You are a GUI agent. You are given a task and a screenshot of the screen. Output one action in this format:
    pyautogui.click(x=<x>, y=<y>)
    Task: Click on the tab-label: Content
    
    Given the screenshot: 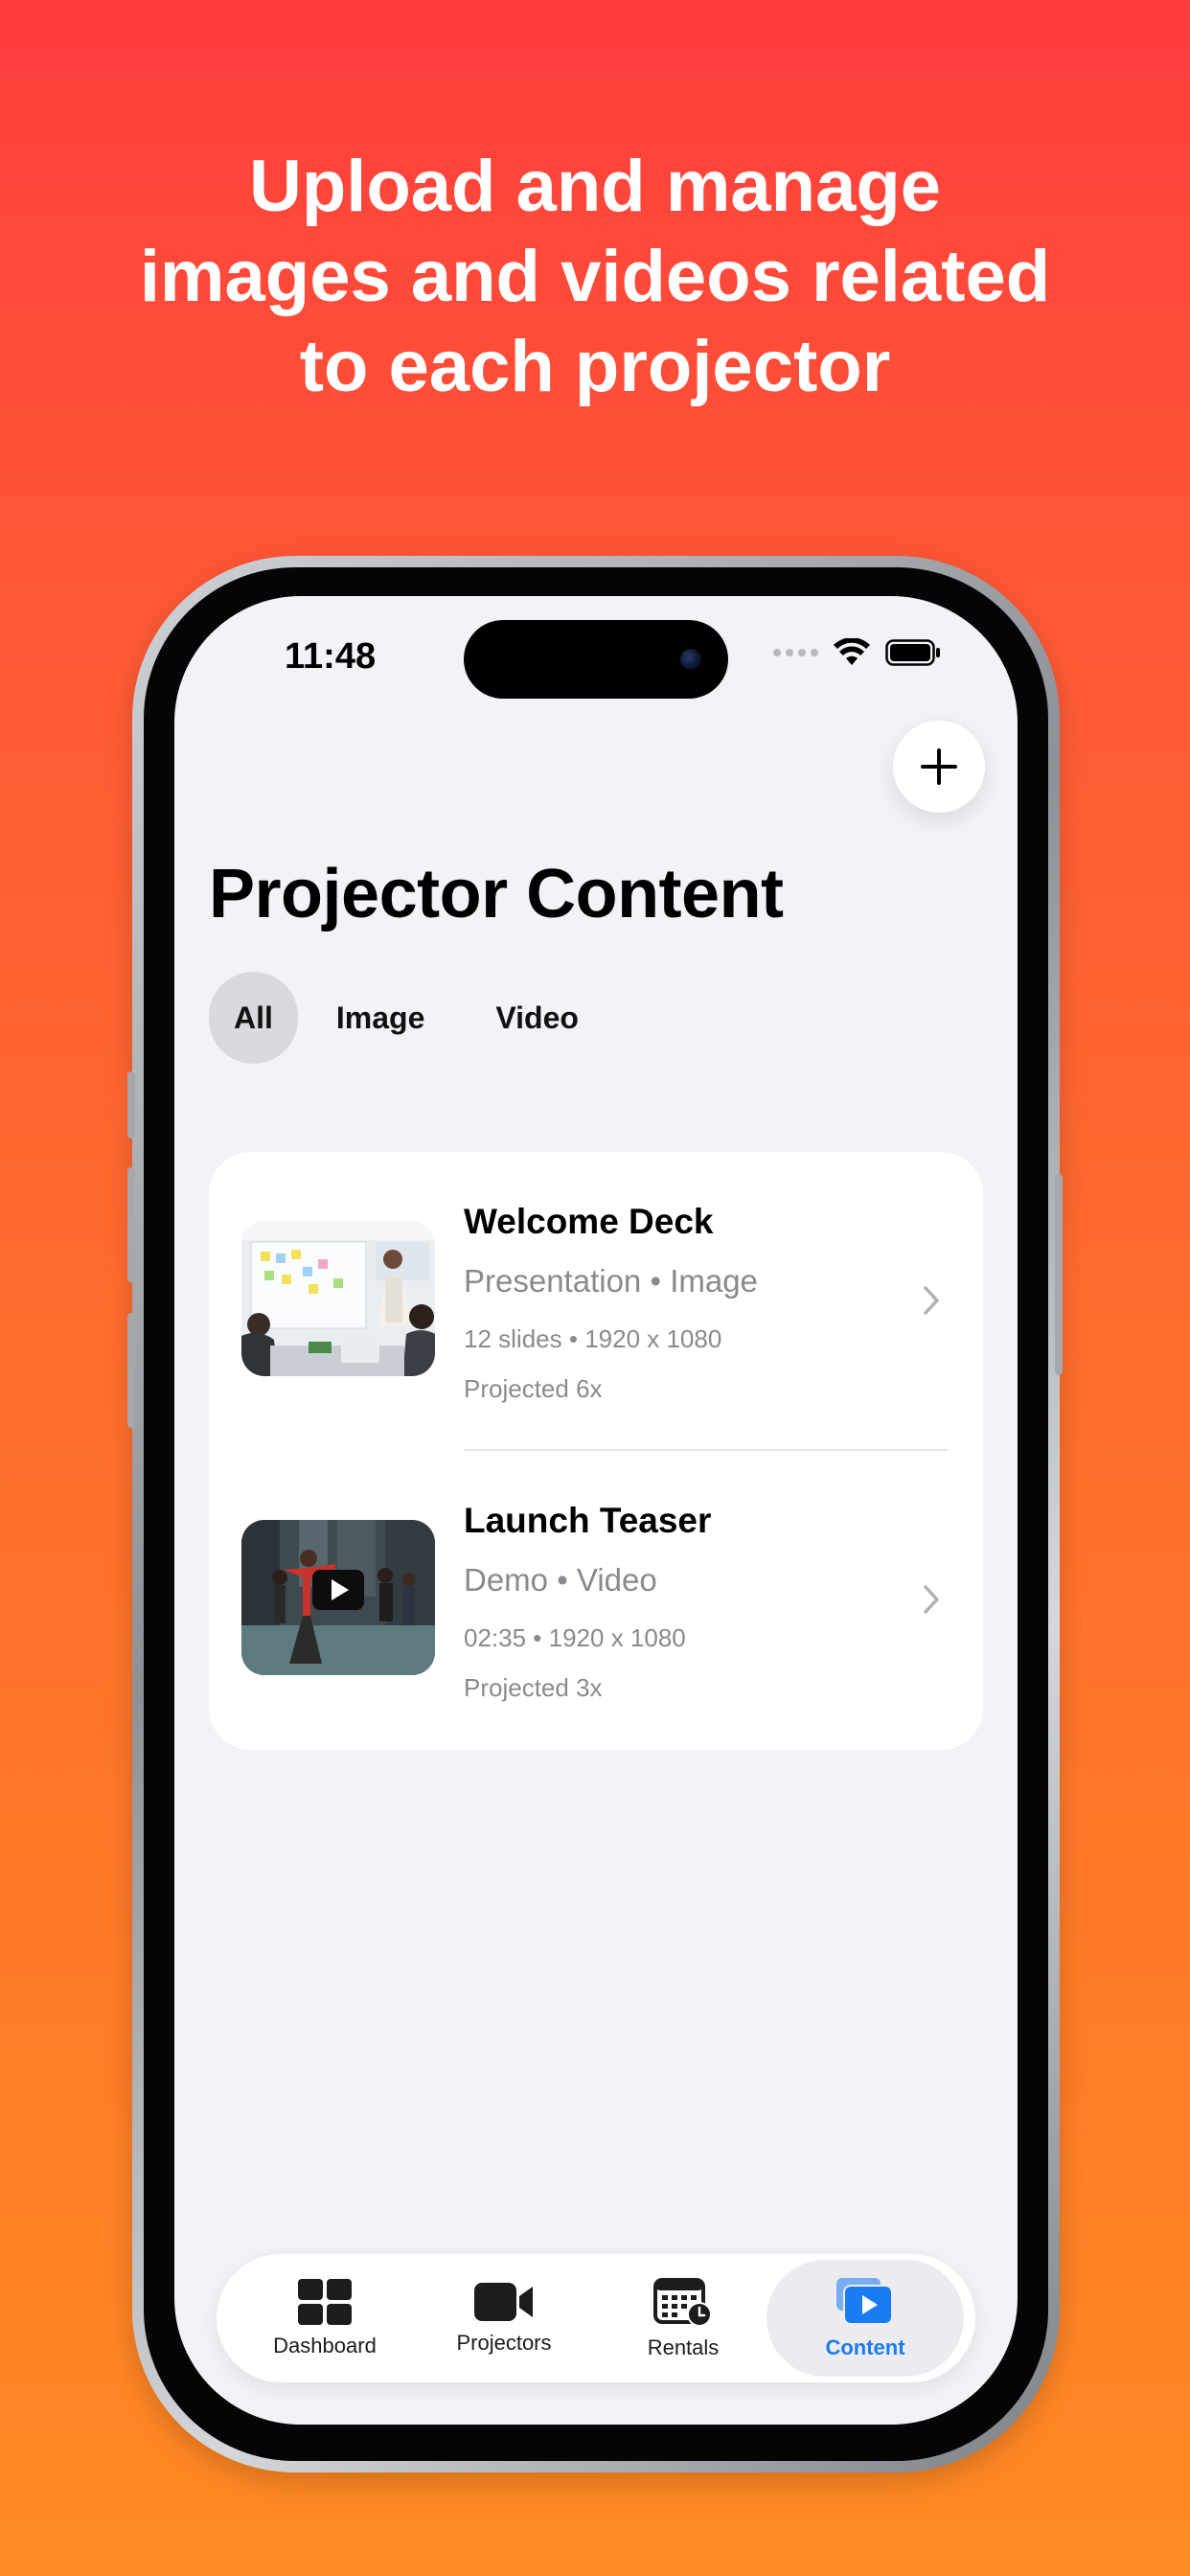 What is the action you would take?
    pyautogui.click(x=865, y=2347)
    